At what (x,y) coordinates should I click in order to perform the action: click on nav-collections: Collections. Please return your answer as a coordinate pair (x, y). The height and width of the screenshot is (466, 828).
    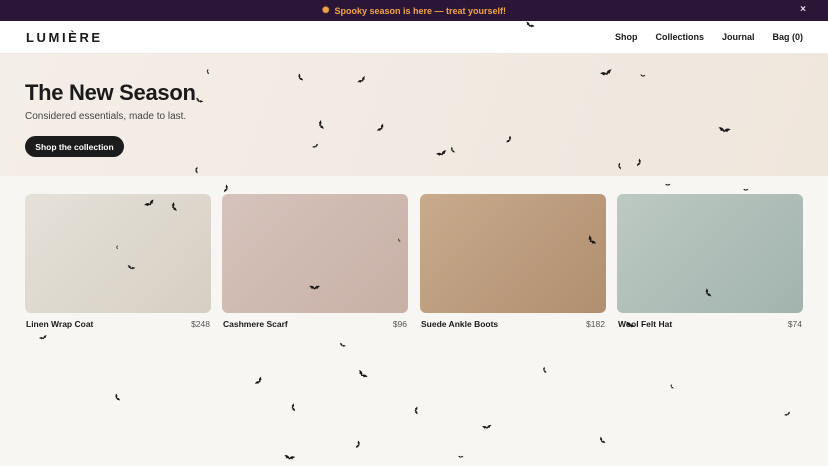
    Looking at the image, I should click on (679, 37).